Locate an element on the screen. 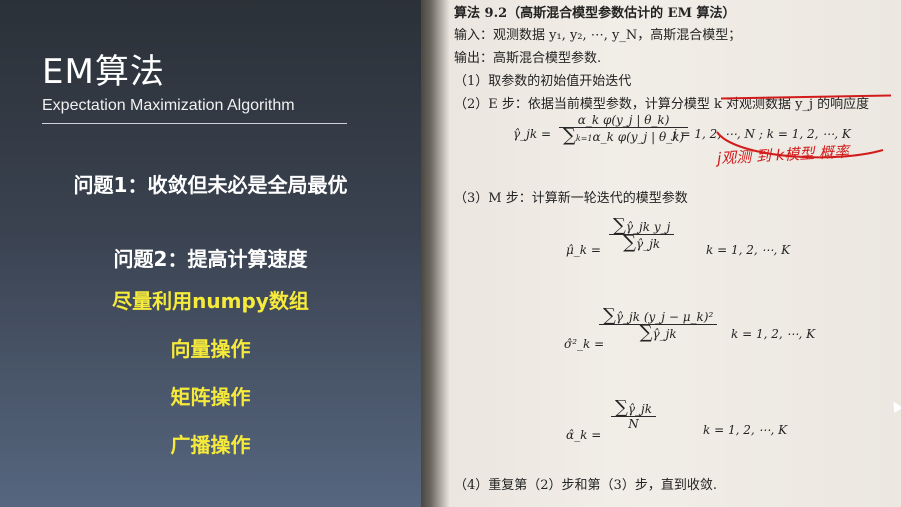 Image resolution: width=901 pixels, height=507 pixels. title-divider is located at coordinates (194, 123).